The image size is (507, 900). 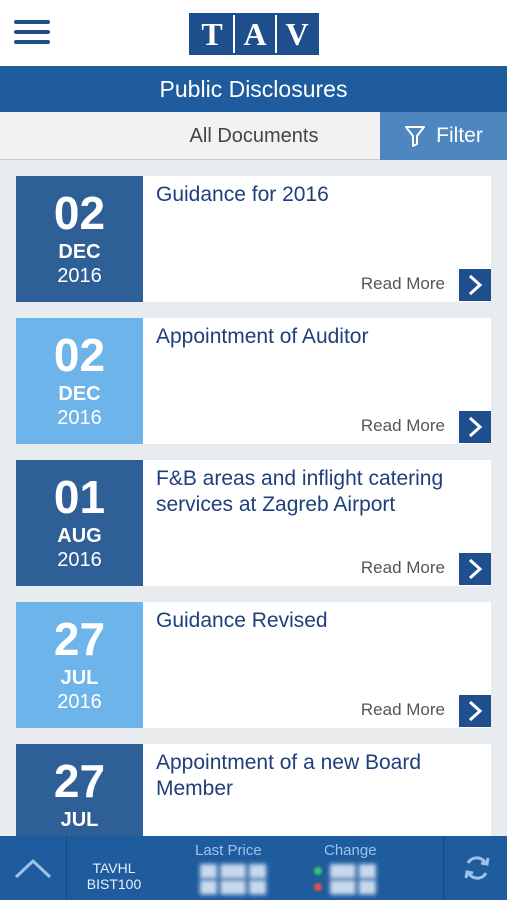 What do you see at coordinates (459, 135) in the screenshot?
I see `filter-label: Filter` at bounding box center [459, 135].